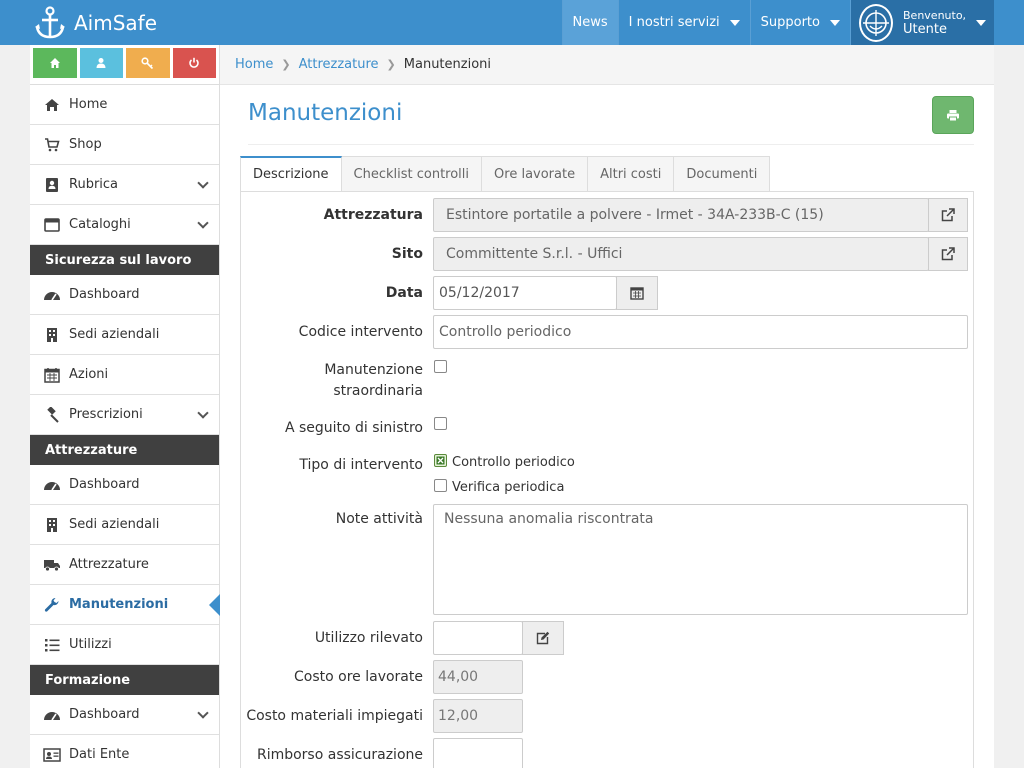  I want to click on home-icon, so click(54, 63).